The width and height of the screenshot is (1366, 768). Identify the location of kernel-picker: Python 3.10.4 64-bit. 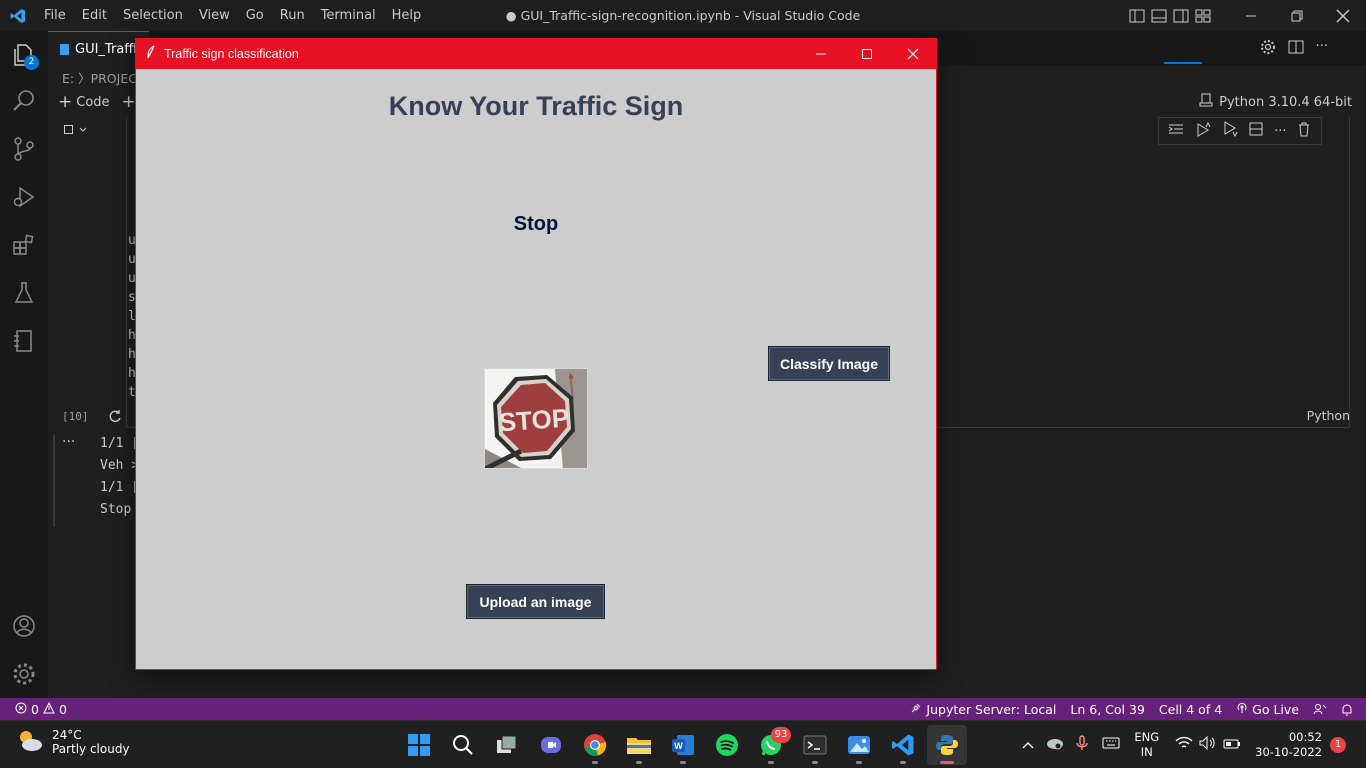
(1275, 102).